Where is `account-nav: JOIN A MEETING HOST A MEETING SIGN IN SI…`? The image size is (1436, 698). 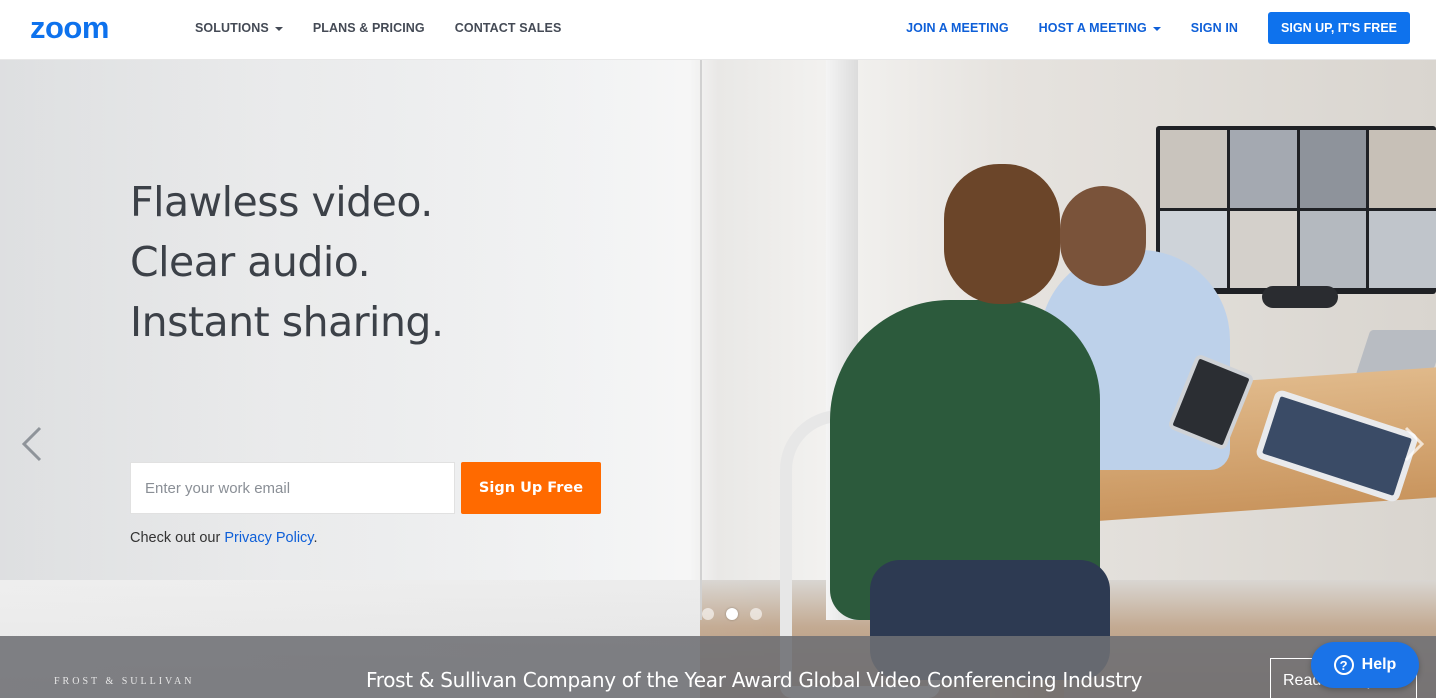 account-nav: JOIN A MEETING HOST A MEETING SIGN IN SI… is located at coordinates (1158, 28).